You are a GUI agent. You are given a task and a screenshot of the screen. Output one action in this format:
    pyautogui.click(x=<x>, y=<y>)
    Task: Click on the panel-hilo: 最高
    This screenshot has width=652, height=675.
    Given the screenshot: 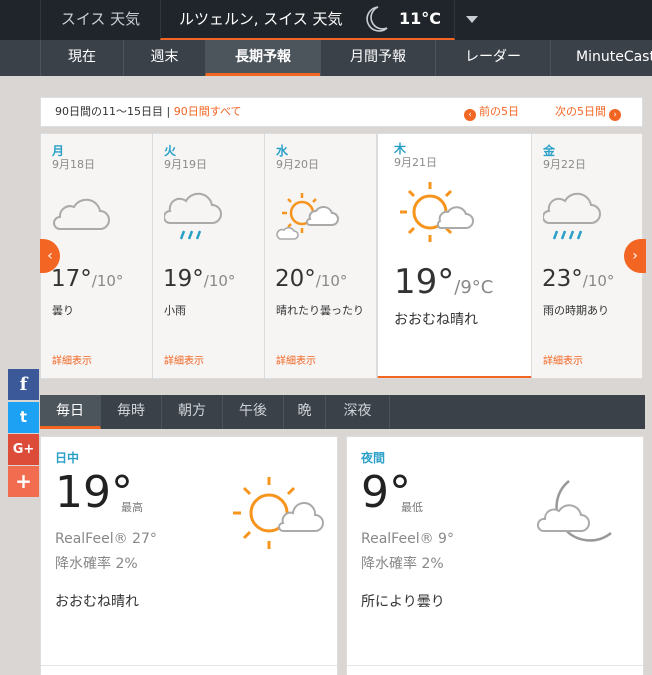 What is the action you would take?
    pyautogui.click(x=132, y=507)
    